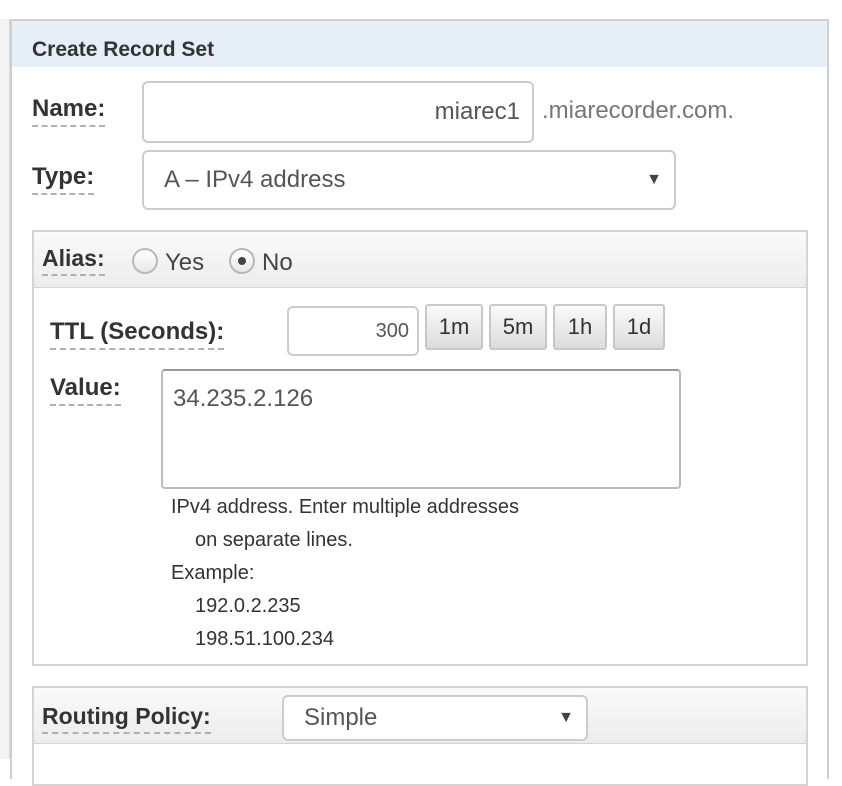  I want to click on domain-suffix: .miarecorder.com., so click(638, 110).